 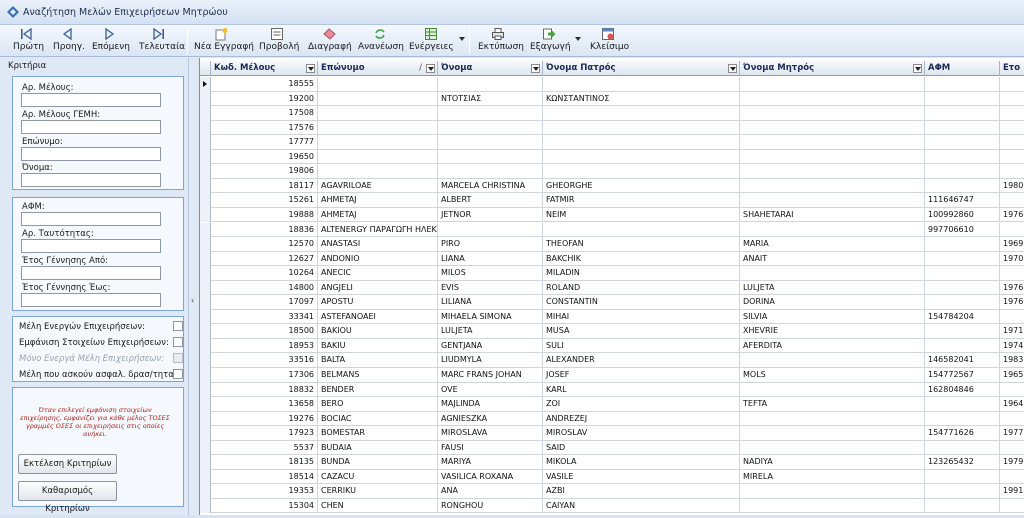 What do you see at coordinates (641, 200) in the screenshot?
I see `cell-father-name: FATMIR` at bounding box center [641, 200].